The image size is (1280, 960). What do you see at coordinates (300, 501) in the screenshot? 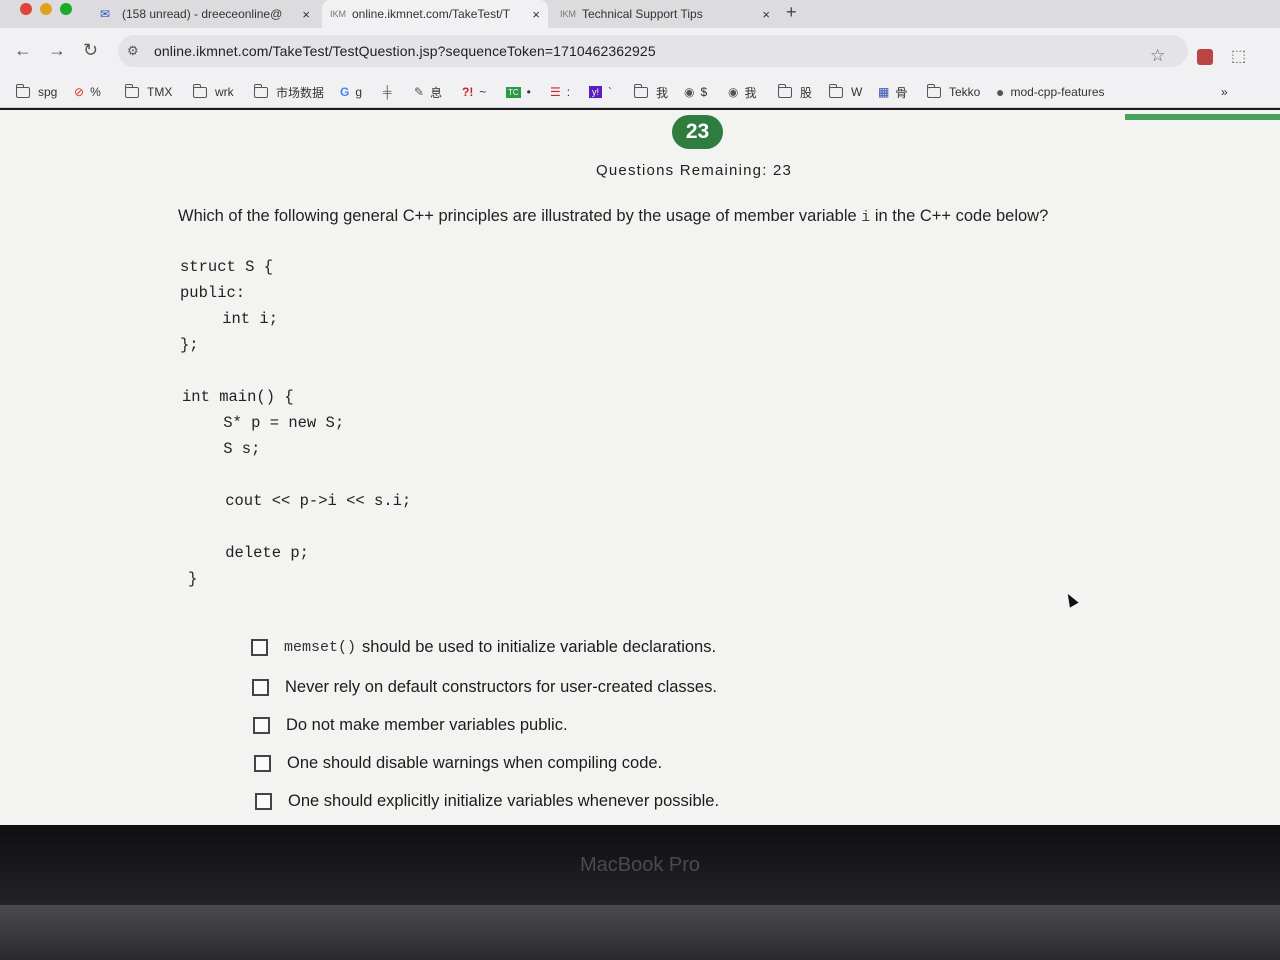
I see `code-line: cout << p->i << s.i;` at bounding box center [300, 501].